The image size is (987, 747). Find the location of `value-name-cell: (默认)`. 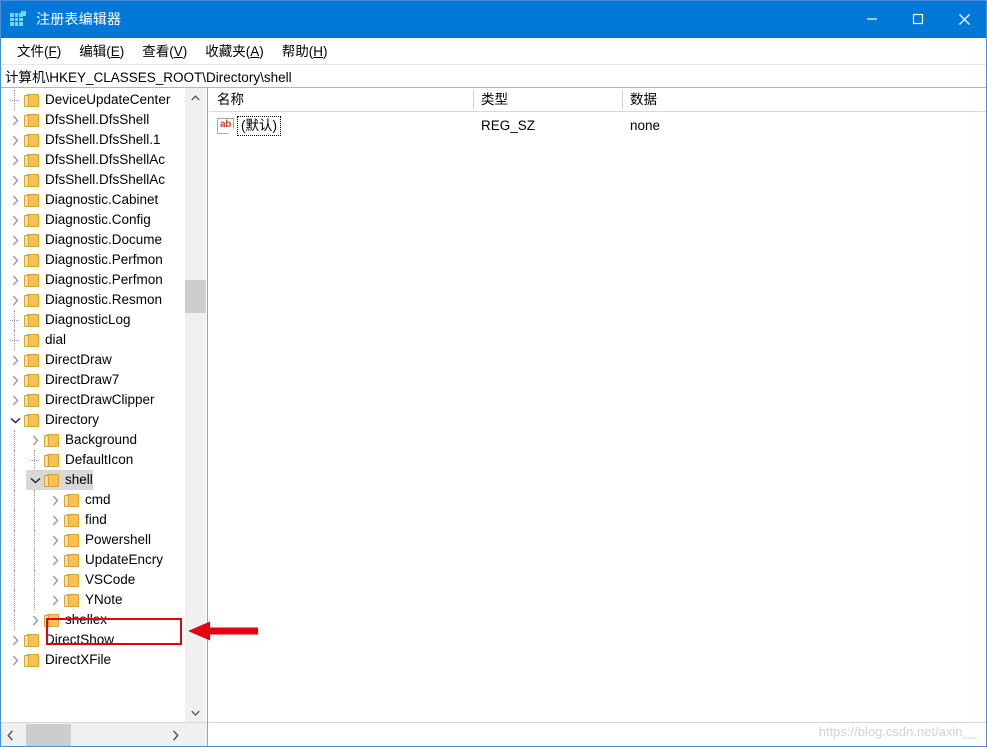

value-name-cell: (默认) is located at coordinates (259, 126).